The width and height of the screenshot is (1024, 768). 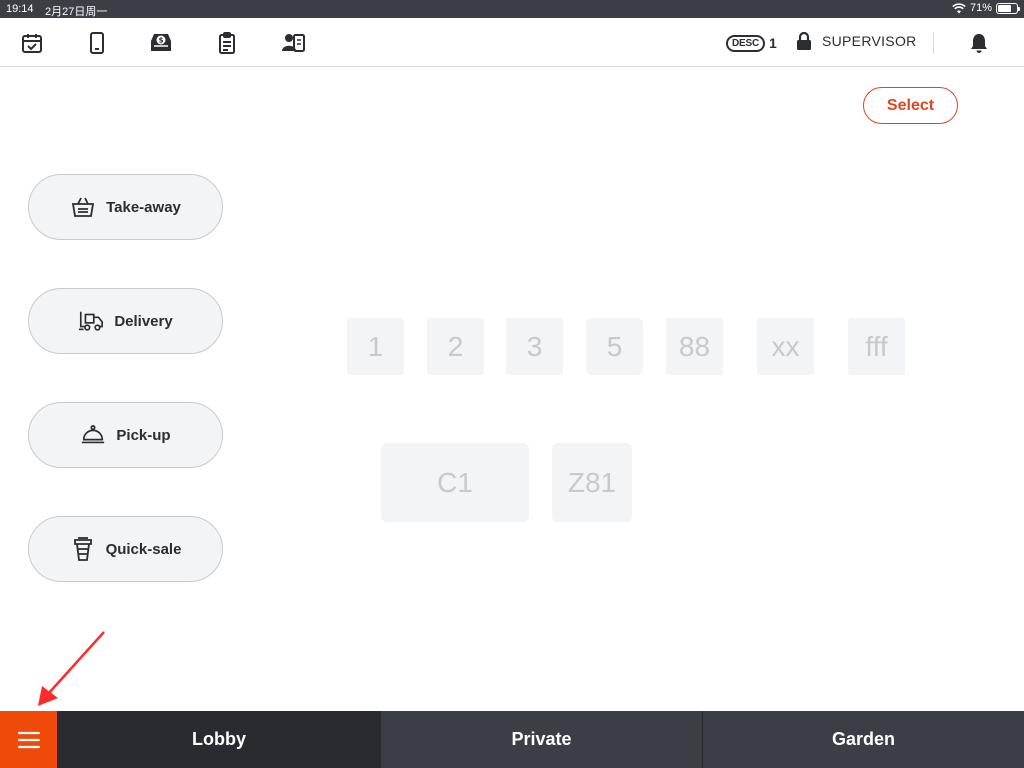 I want to click on tab-lobby: Lobby, so click(x=218, y=739).